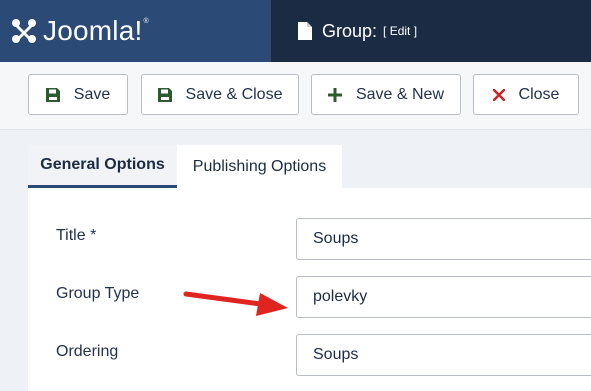 This screenshot has width=591, height=391. What do you see at coordinates (234, 94) in the screenshot?
I see `save-close-label: Save & Close` at bounding box center [234, 94].